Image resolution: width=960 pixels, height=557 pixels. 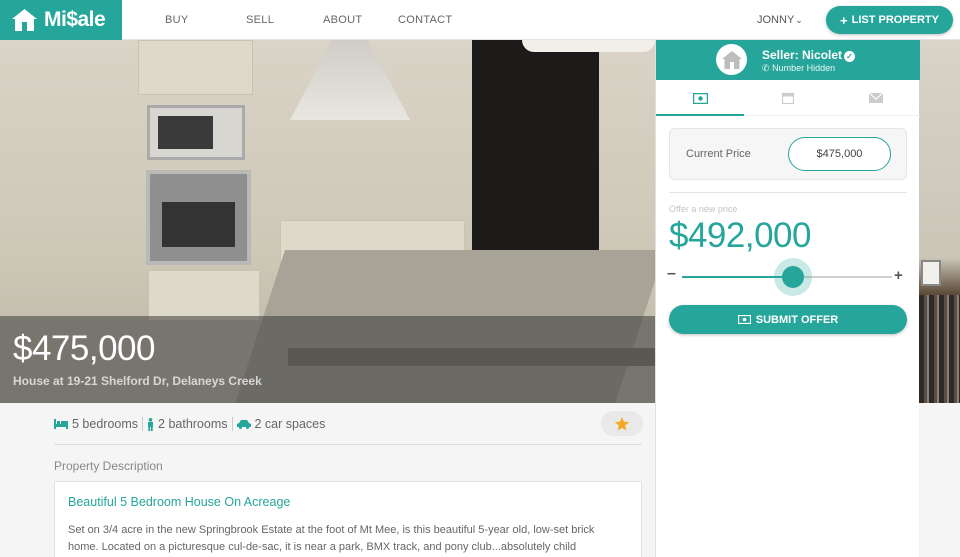 I want to click on feature-bedrooms: 5 bedrooms, so click(x=96, y=424).